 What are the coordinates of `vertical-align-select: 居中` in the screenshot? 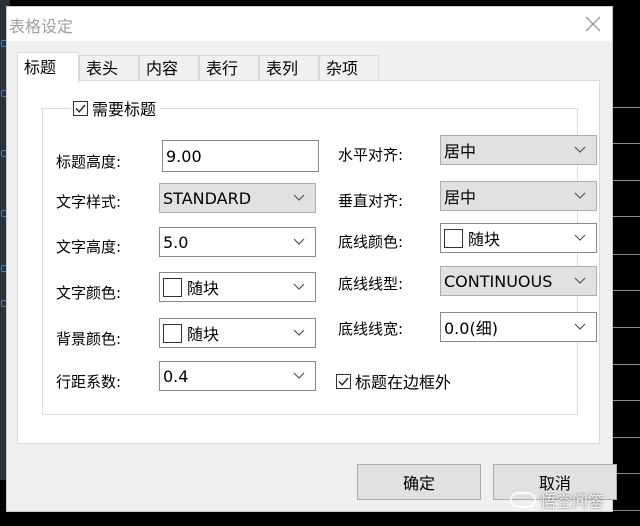 It's located at (518, 196).